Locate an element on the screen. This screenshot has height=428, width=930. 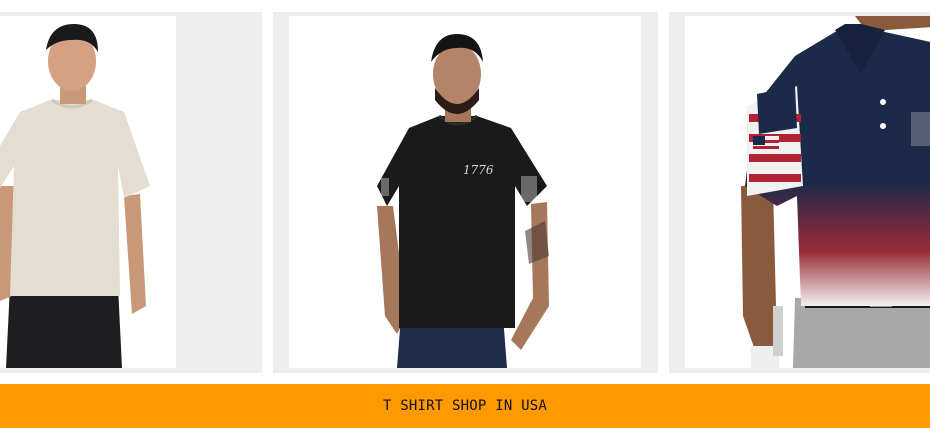
shop-banner: T SHIRT SHOP IN USA is located at coordinates (465, 406).